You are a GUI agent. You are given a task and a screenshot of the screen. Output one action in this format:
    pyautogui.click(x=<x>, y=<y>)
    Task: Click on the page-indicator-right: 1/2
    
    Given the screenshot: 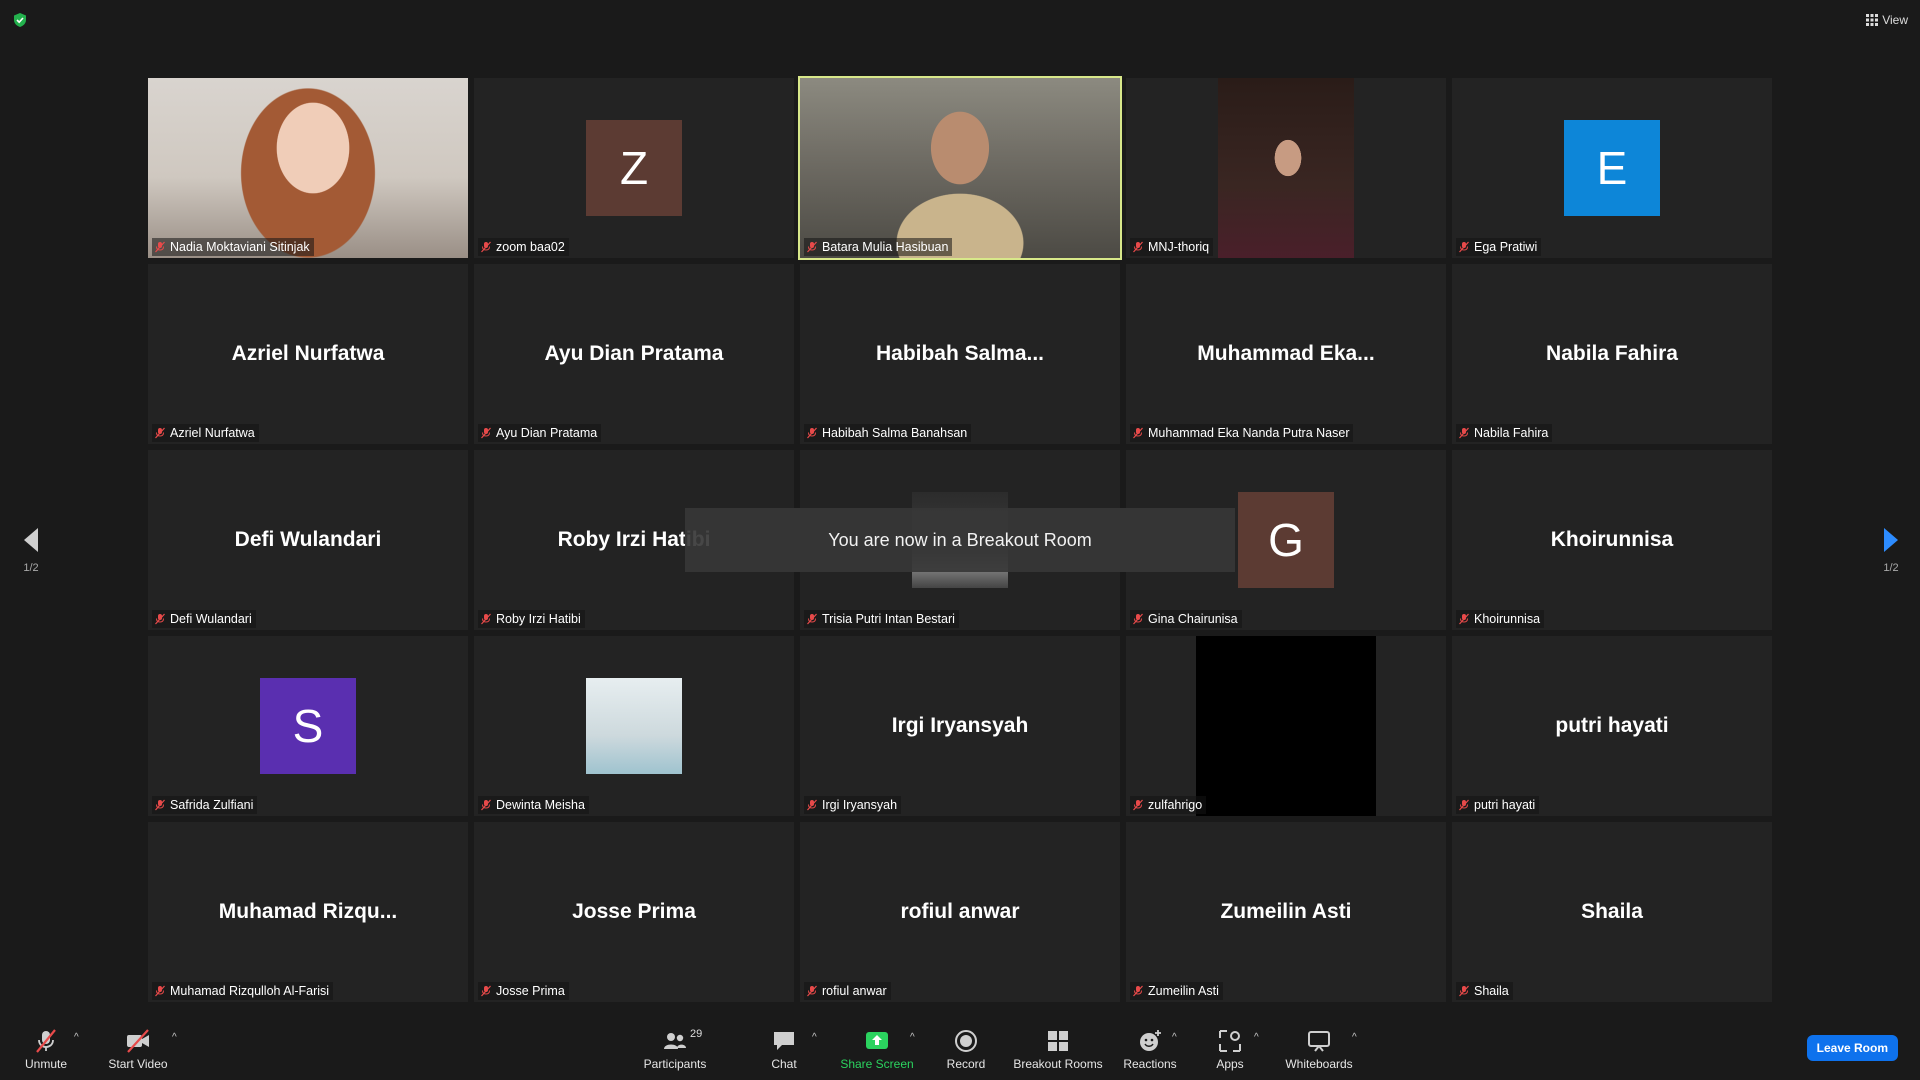 What is the action you would take?
    pyautogui.click(x=1891, y=568)
    